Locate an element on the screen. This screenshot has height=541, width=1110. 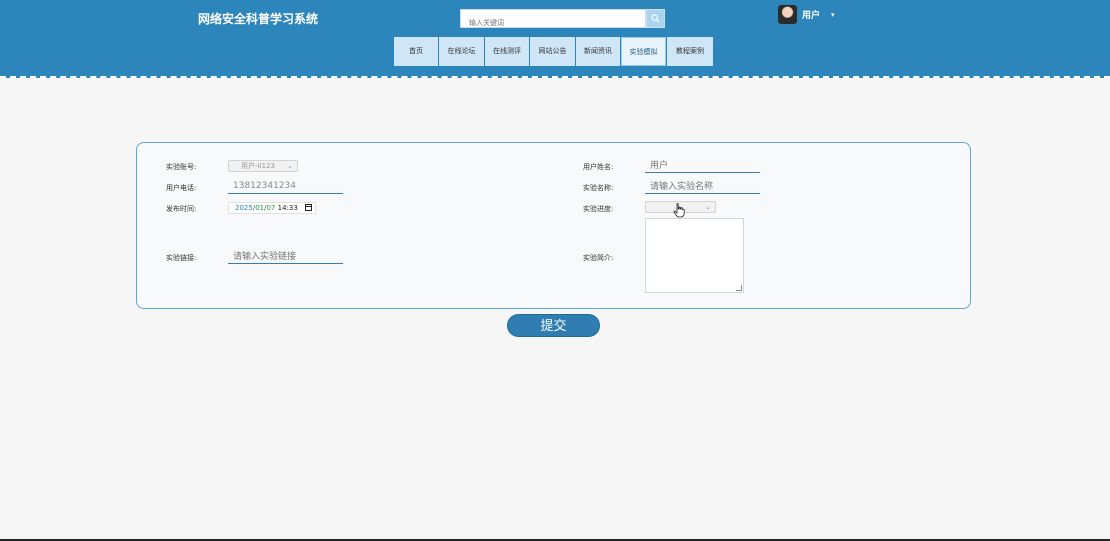
nav-item-experiment-sim: 实验模拟 is located at coordinates (643, 51).